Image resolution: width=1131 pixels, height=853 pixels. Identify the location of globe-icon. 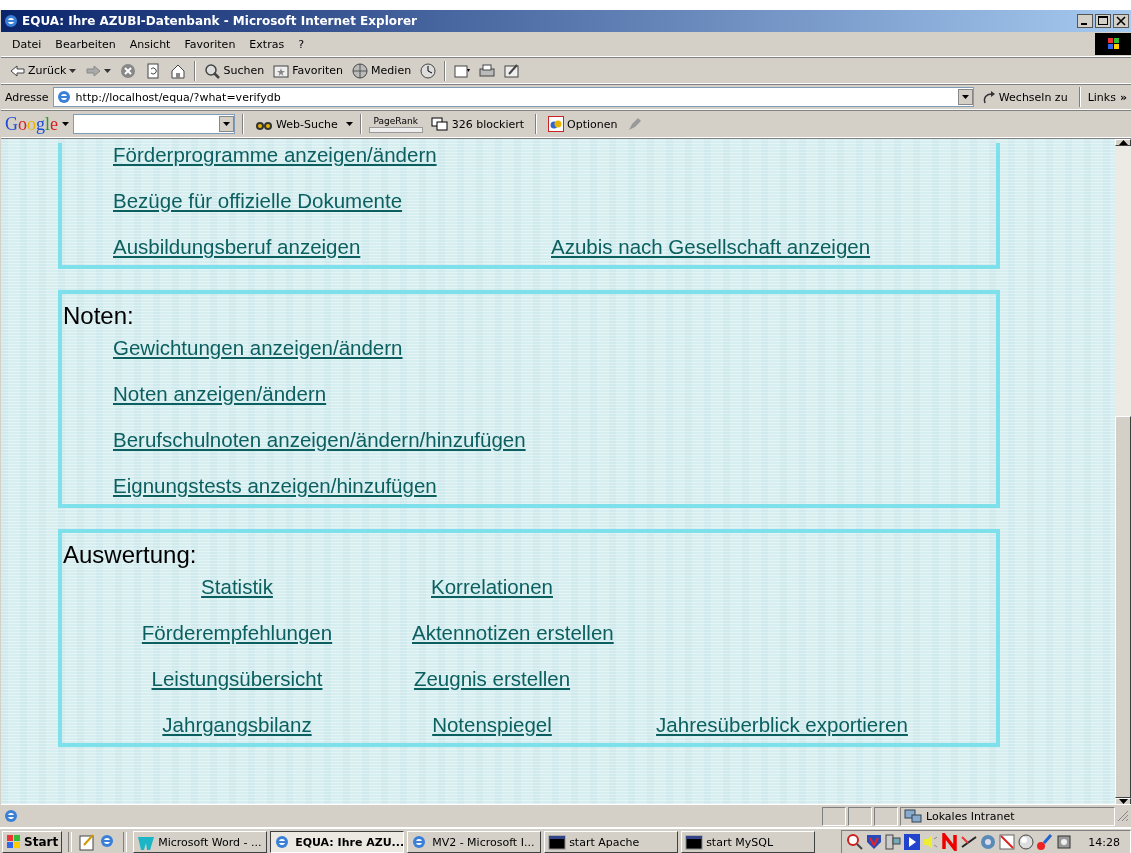
(360, 70).